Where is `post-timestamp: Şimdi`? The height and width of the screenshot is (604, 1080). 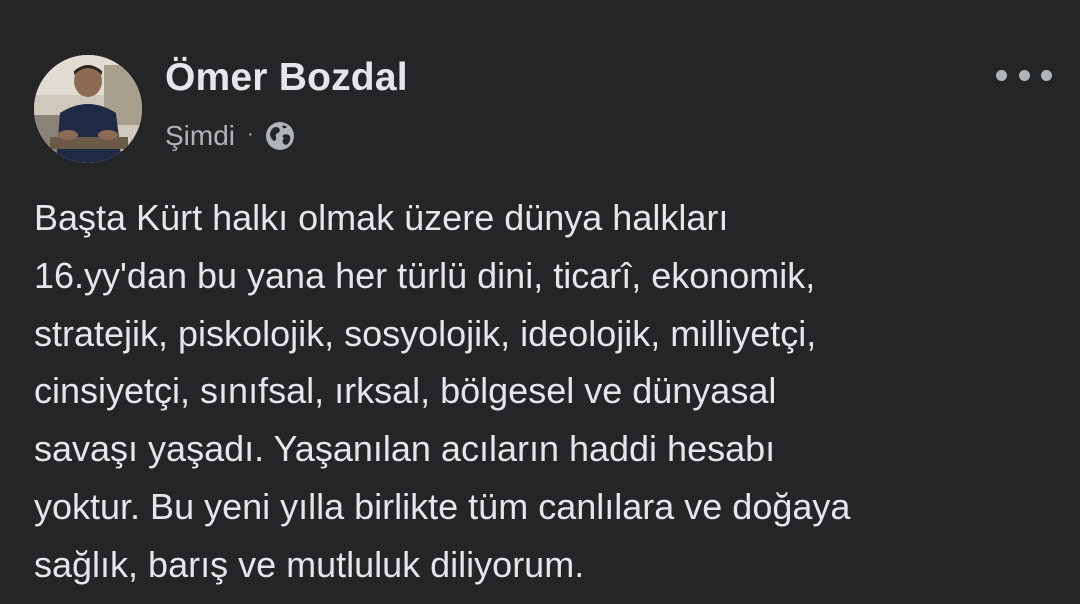 post-timestamp: Şimdi is located at coordinates (200, 136).